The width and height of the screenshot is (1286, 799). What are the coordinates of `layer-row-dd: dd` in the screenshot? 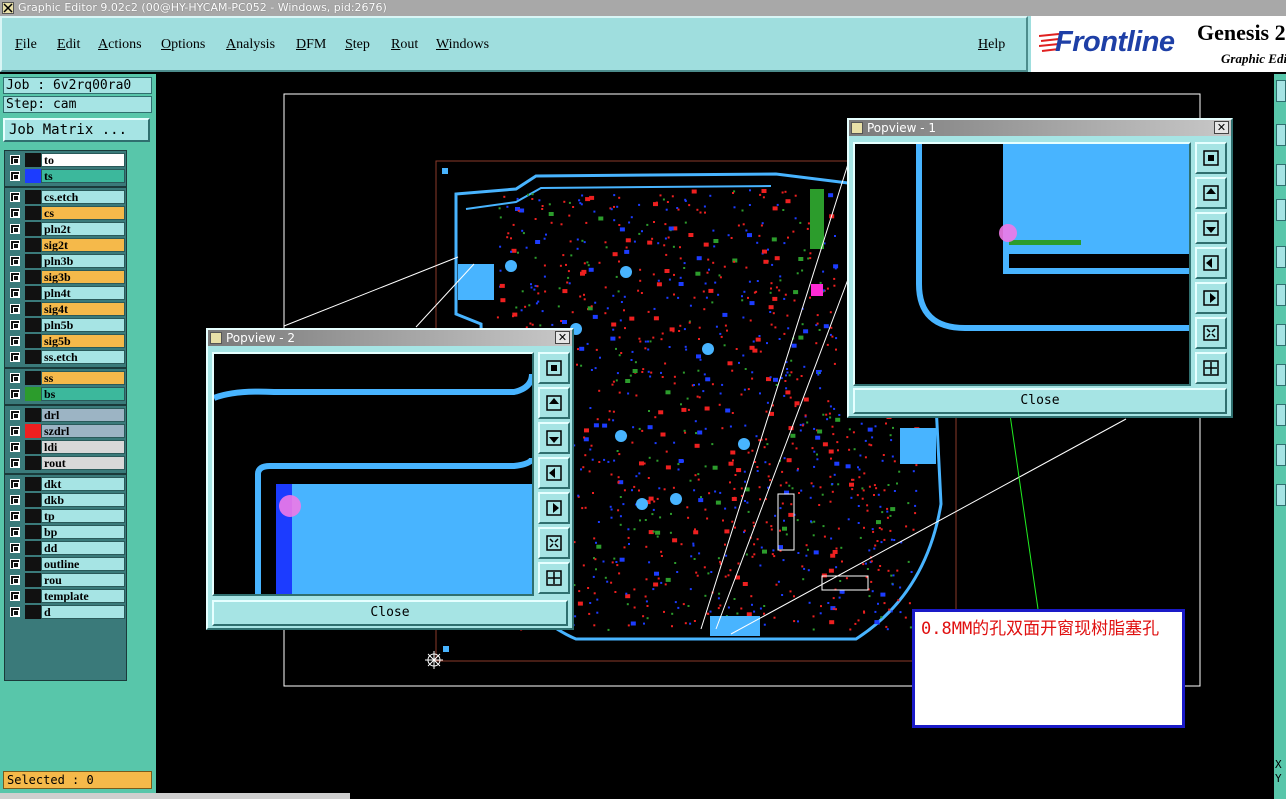 It's located at (66, 548).